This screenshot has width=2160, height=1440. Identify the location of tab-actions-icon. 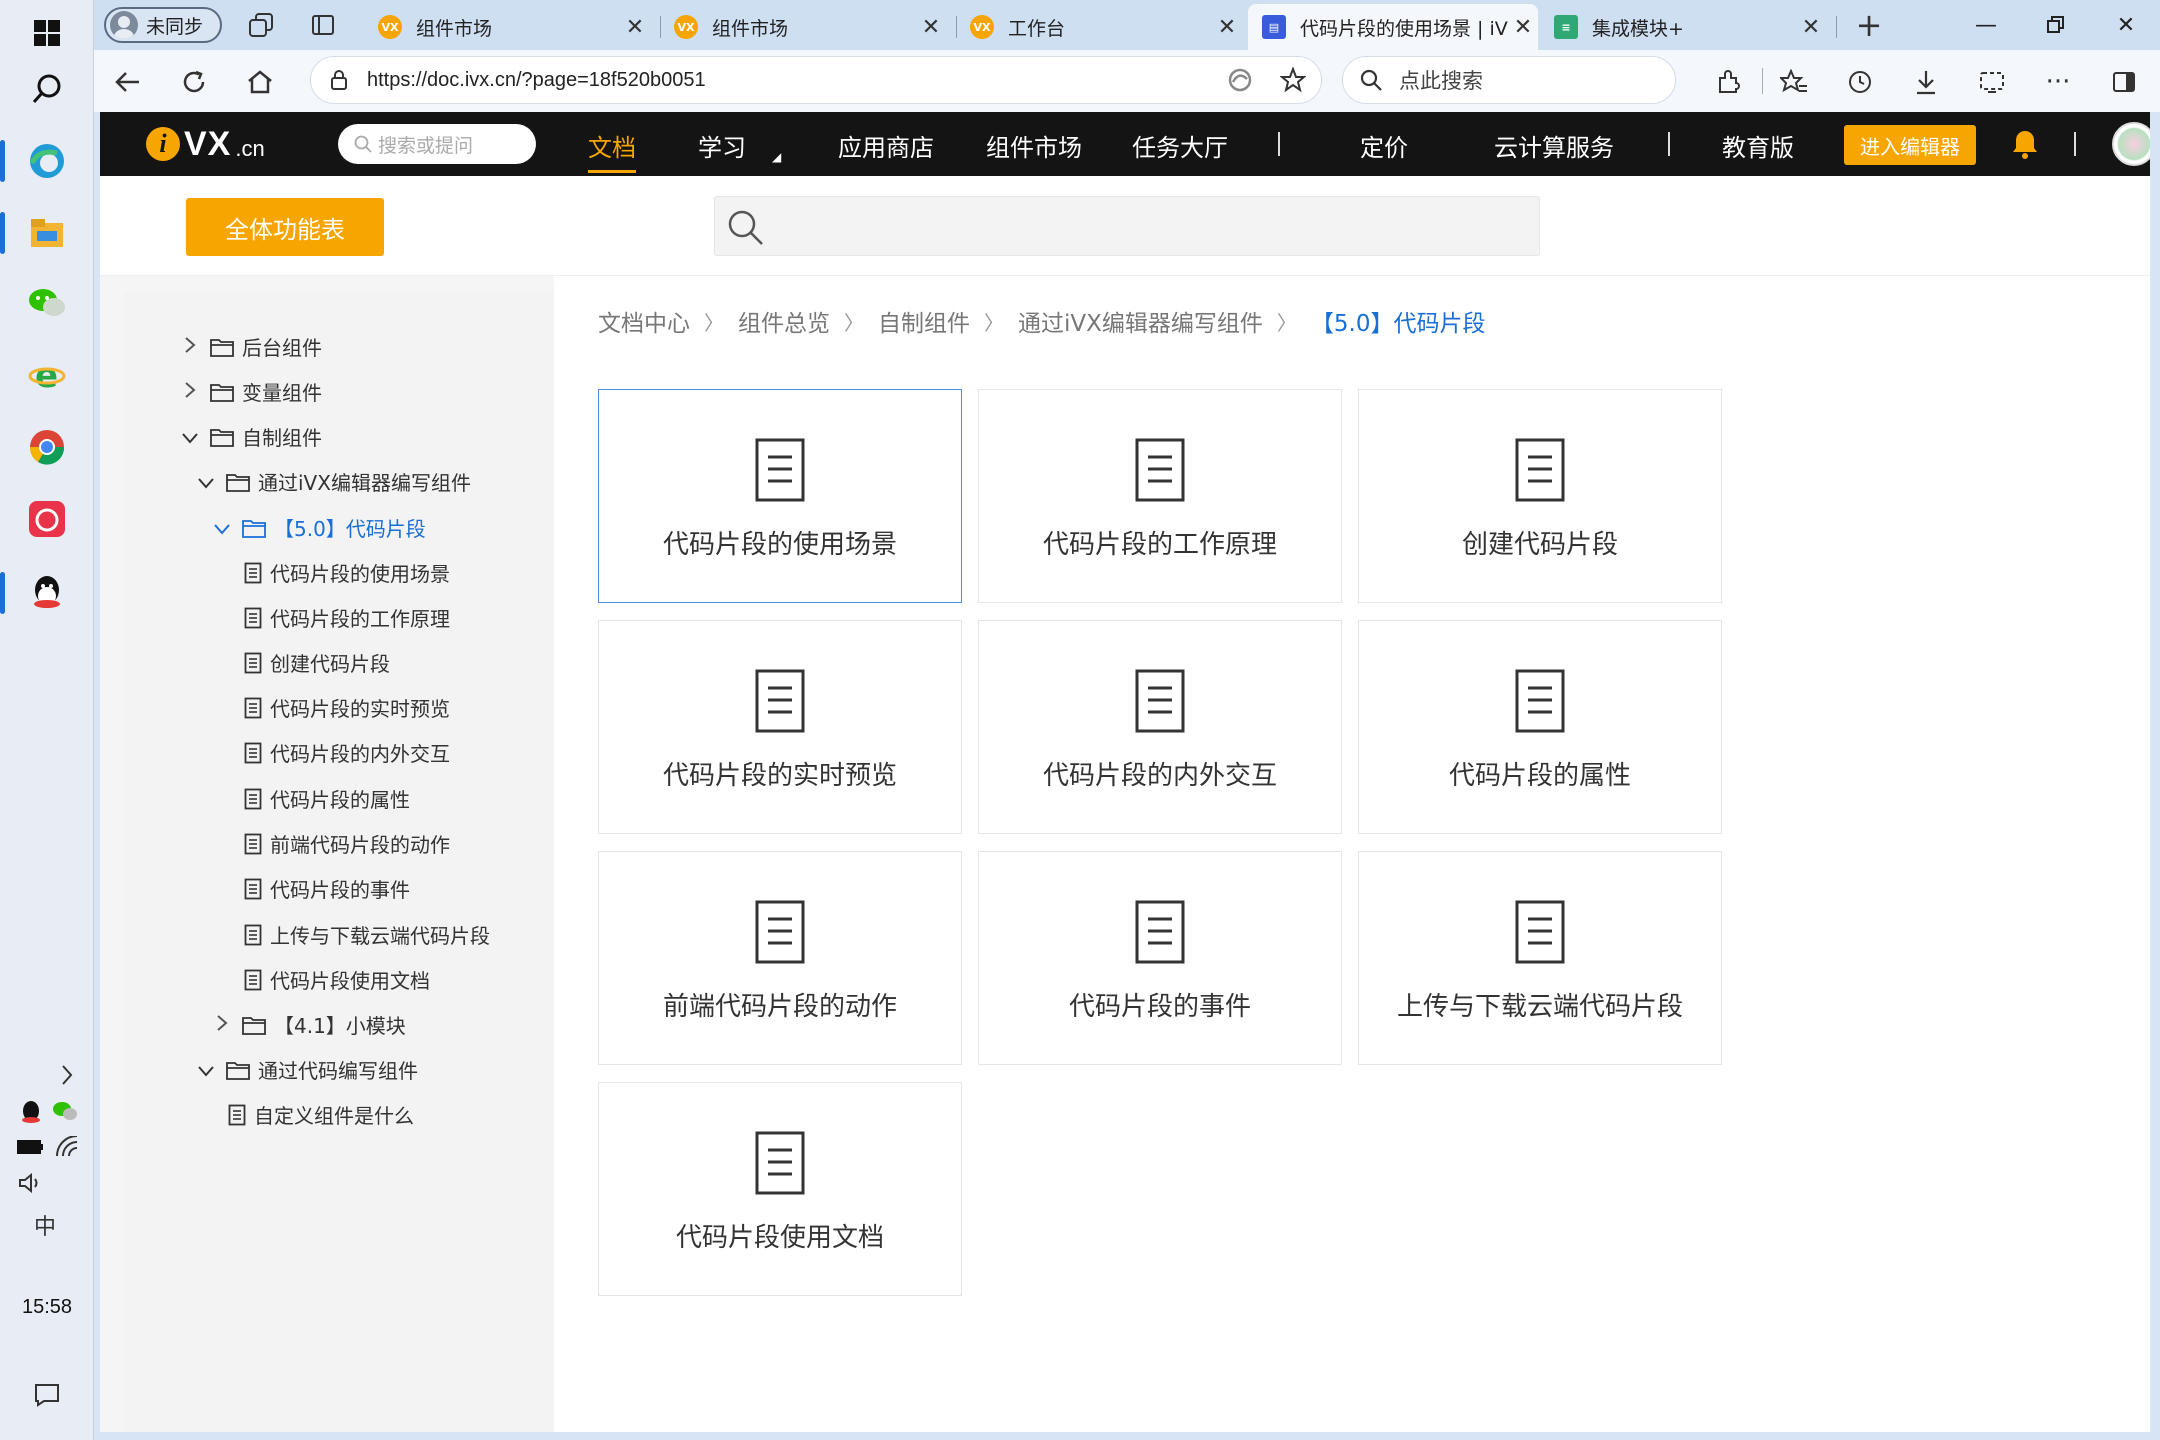
(323, 25).